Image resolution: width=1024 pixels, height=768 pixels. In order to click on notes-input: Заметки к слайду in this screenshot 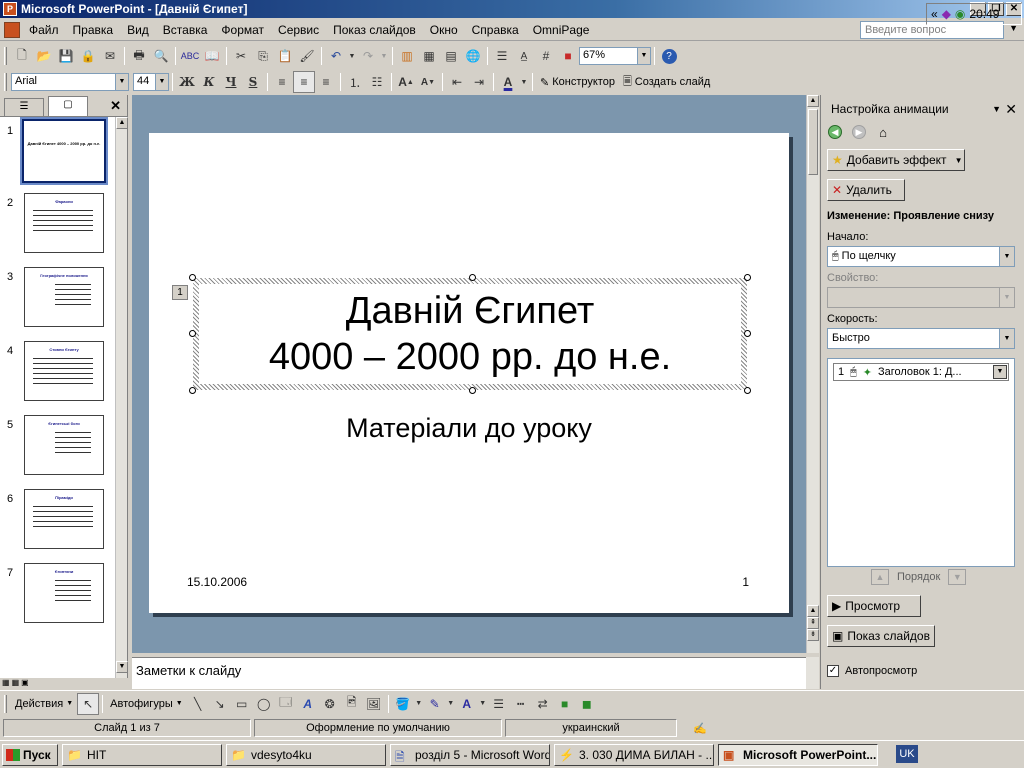, I will do `click(469, 673)`.